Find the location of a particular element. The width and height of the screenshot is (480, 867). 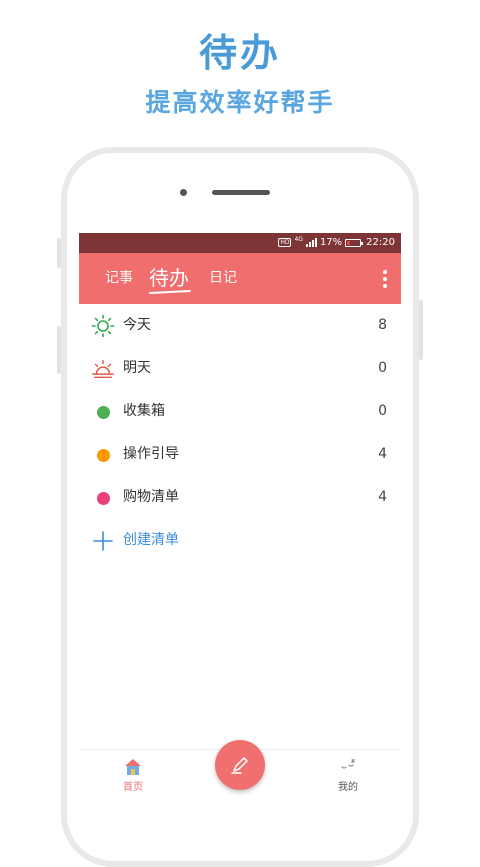

list-label: 操作引导 is located at coordinates (151, 454).